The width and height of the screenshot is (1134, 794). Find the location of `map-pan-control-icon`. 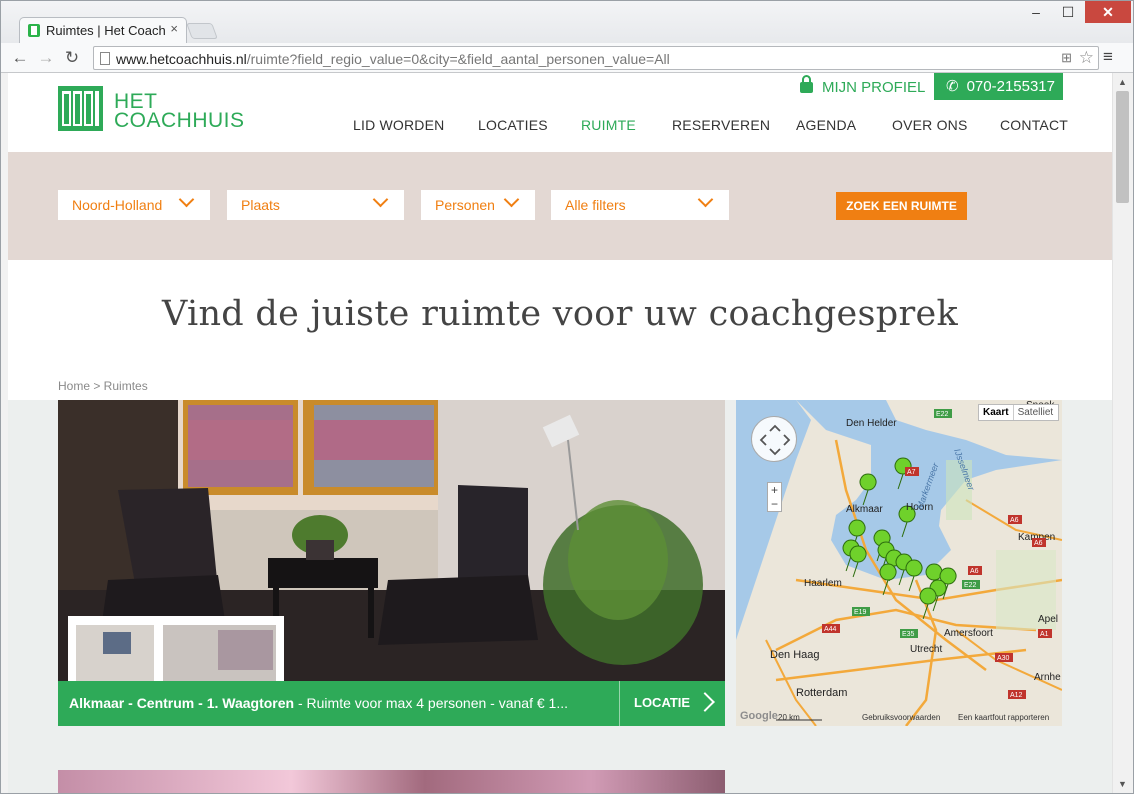

map-pan-control-icon is located at coordinates (774, 439).